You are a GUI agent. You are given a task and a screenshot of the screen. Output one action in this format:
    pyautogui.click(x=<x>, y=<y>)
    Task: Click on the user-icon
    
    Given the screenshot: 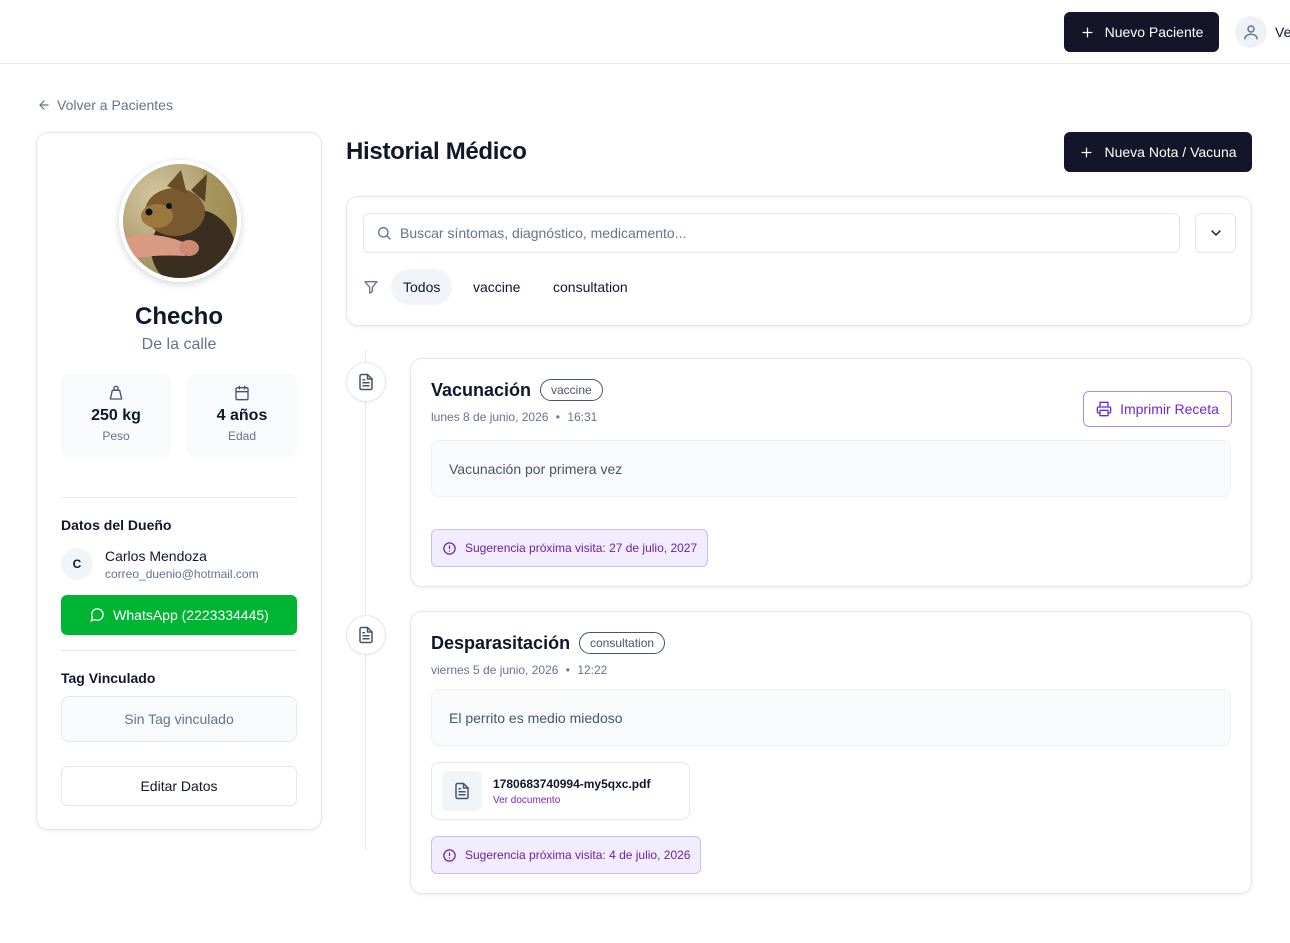 What is the action you would take?
    pyautogui.click(x=1251, y=32)
    